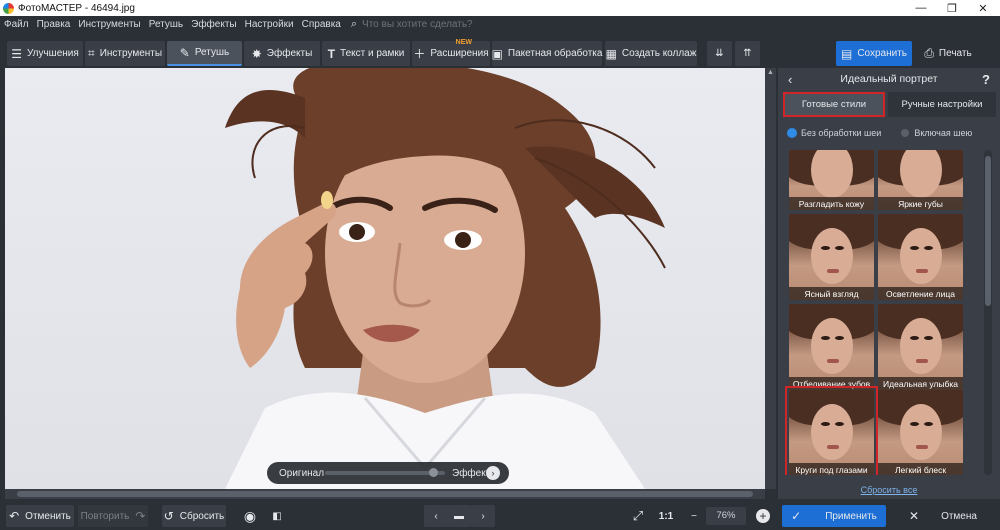 This screenshot has height=530, width=1000. I want to click on compare-handle, so click(433, 472).